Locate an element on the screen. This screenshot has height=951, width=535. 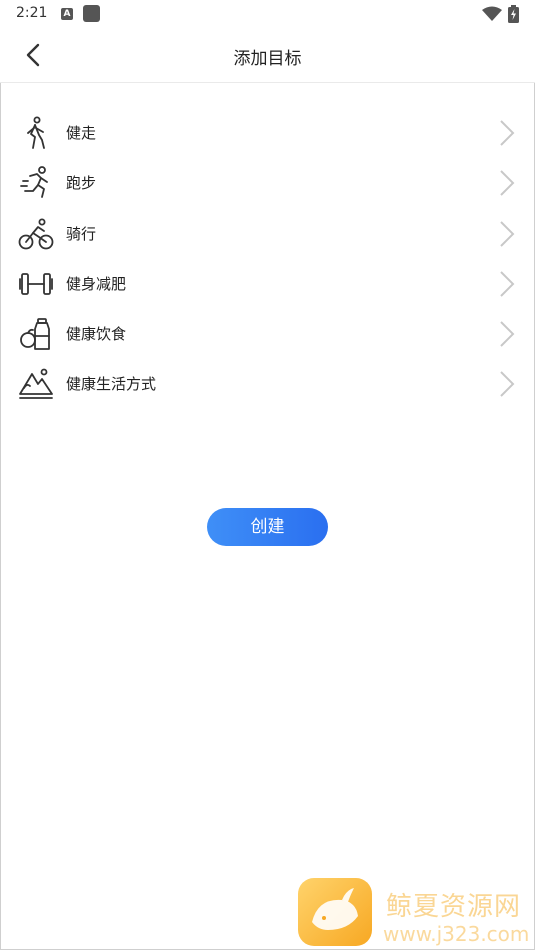
keyboard-a-icon: A is located at coordinates (67, 14).